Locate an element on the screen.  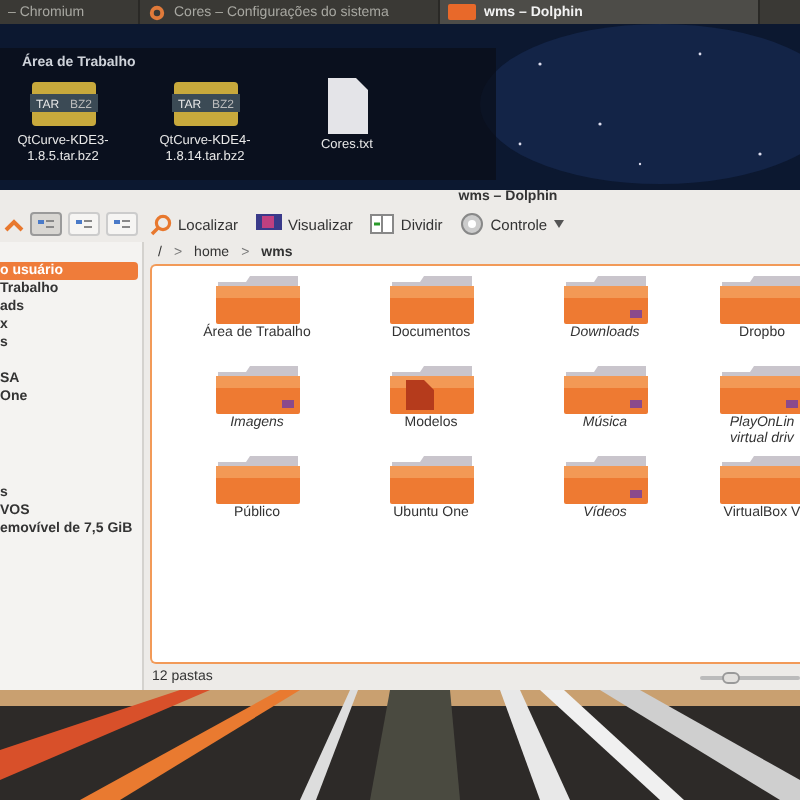
preview-icon is located at coordinates (269, 224).